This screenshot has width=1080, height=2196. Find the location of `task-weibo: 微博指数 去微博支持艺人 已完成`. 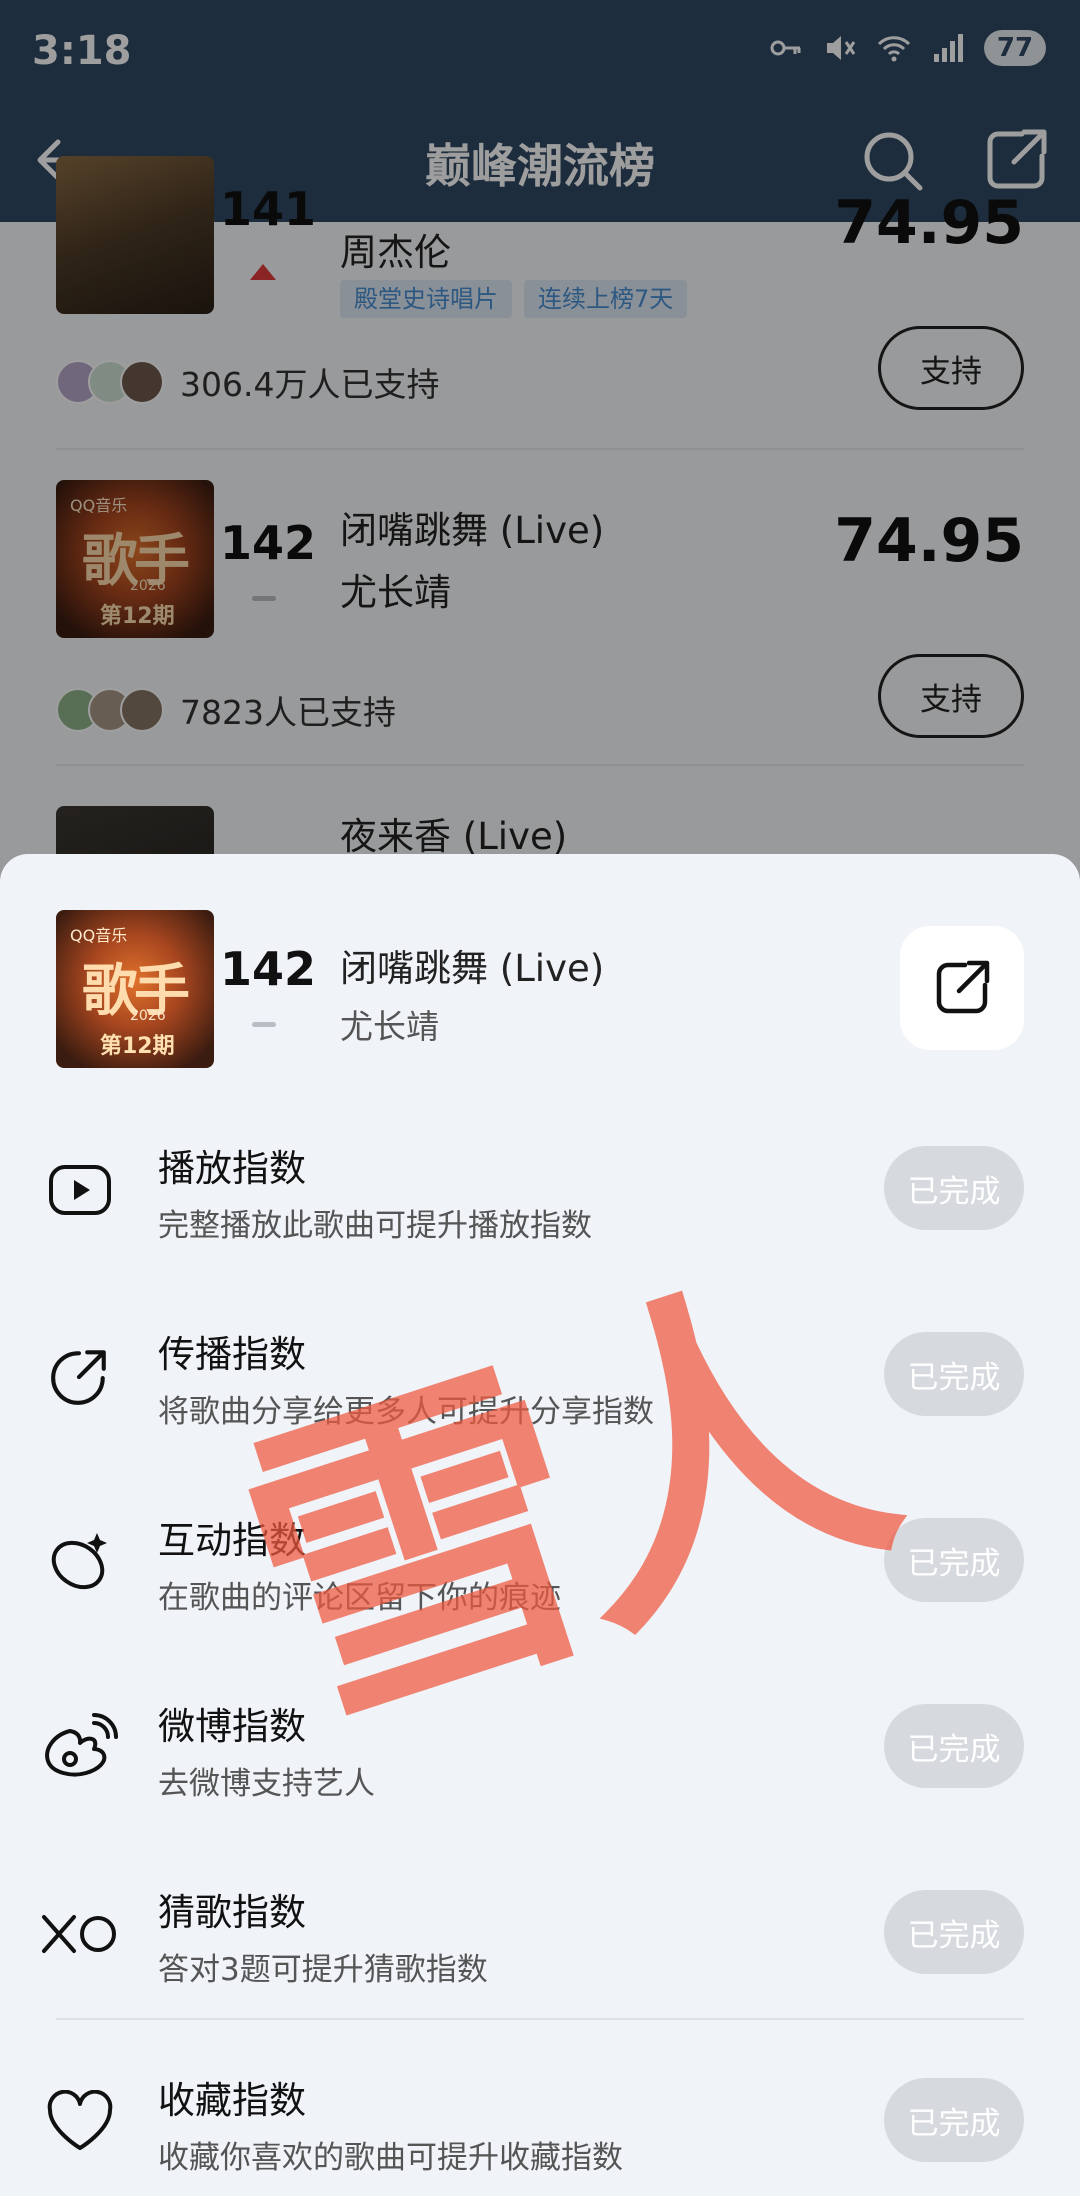

task-weibo: 微博指数 去微博支持艺人 已完成 is located at coordinates (540, 1747).